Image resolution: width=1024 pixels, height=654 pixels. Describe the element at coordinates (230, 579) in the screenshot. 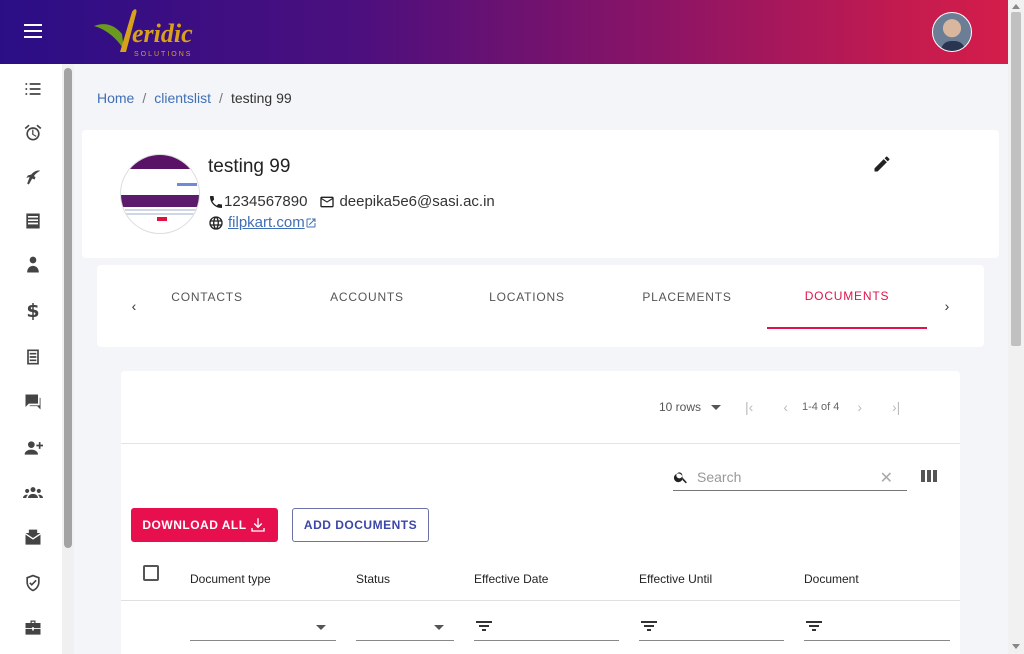

I see `column-header-document-type: Document type` at that location.